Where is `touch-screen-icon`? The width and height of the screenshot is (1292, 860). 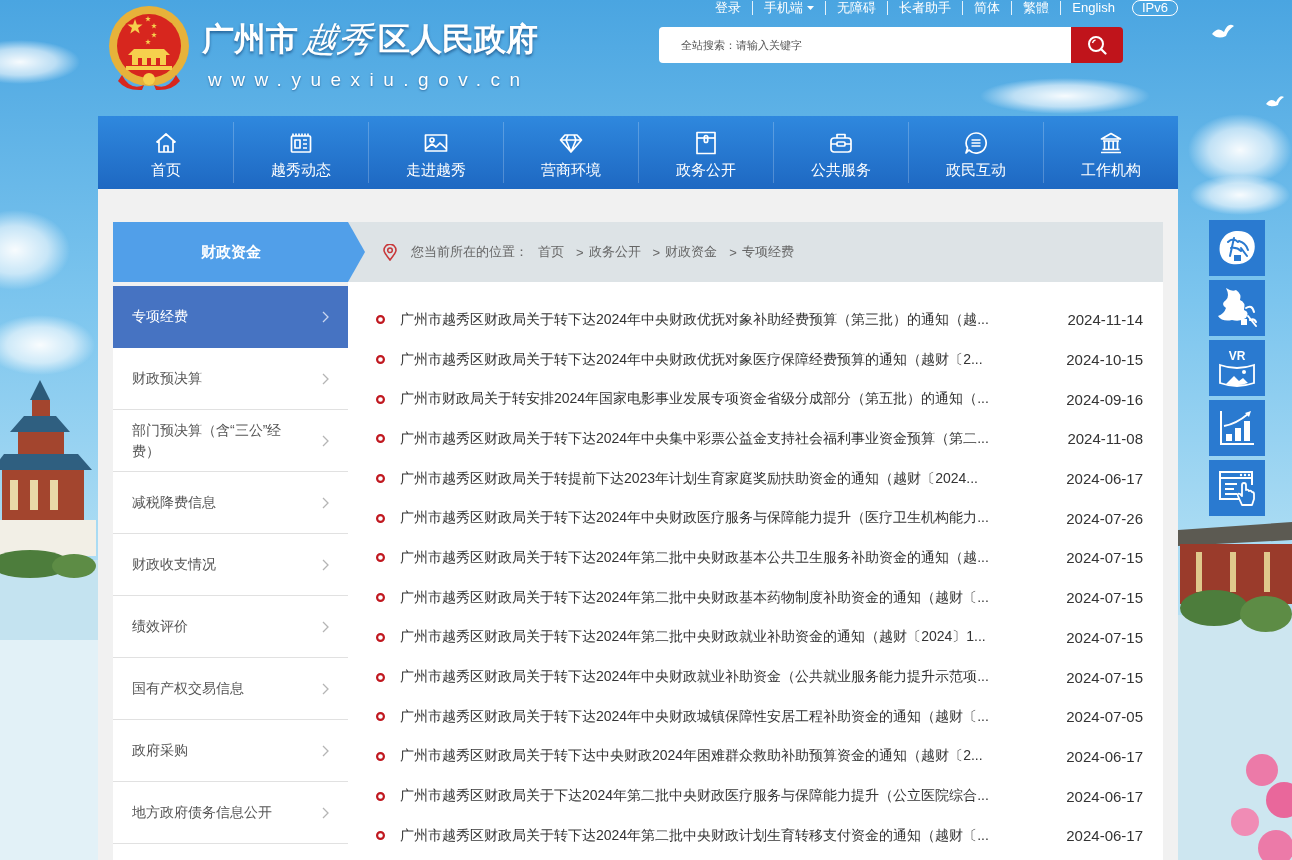
touch-screen-icon is located at coordinates (1237, 488).